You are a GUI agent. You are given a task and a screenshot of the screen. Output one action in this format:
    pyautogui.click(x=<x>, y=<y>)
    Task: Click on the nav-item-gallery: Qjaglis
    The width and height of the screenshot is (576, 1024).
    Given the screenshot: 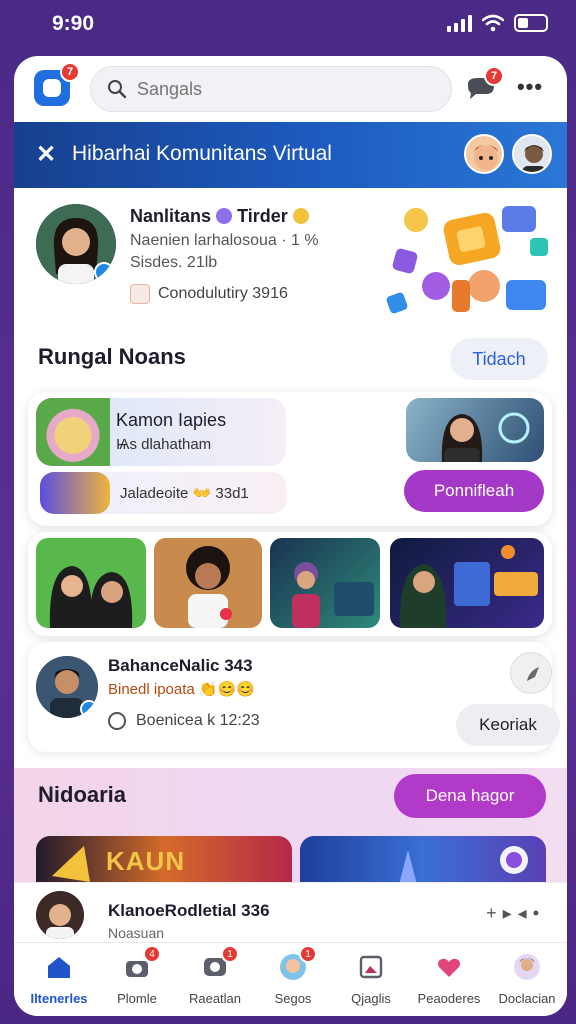 What is the action you would take?
    pyautogui.click(x=371, y=979)
    